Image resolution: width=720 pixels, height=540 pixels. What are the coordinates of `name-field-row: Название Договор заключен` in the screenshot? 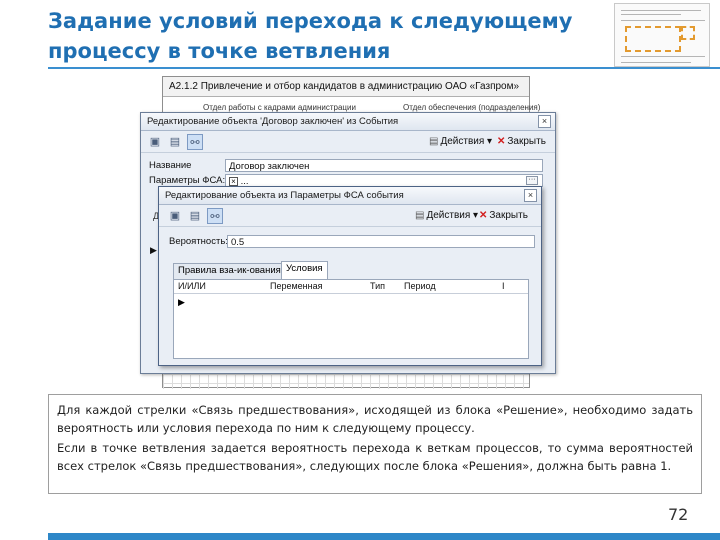 It's located at (347, 165).